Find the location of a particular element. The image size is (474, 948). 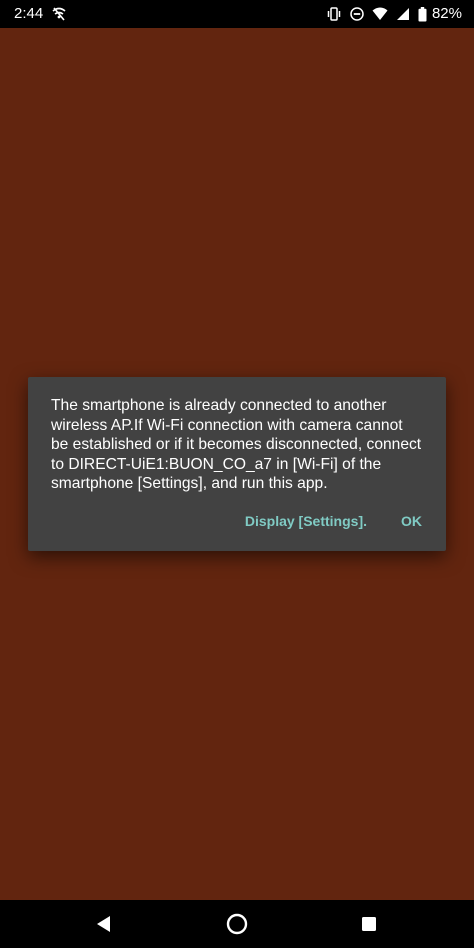

navigation-bar is located at coordinates (237, 924).